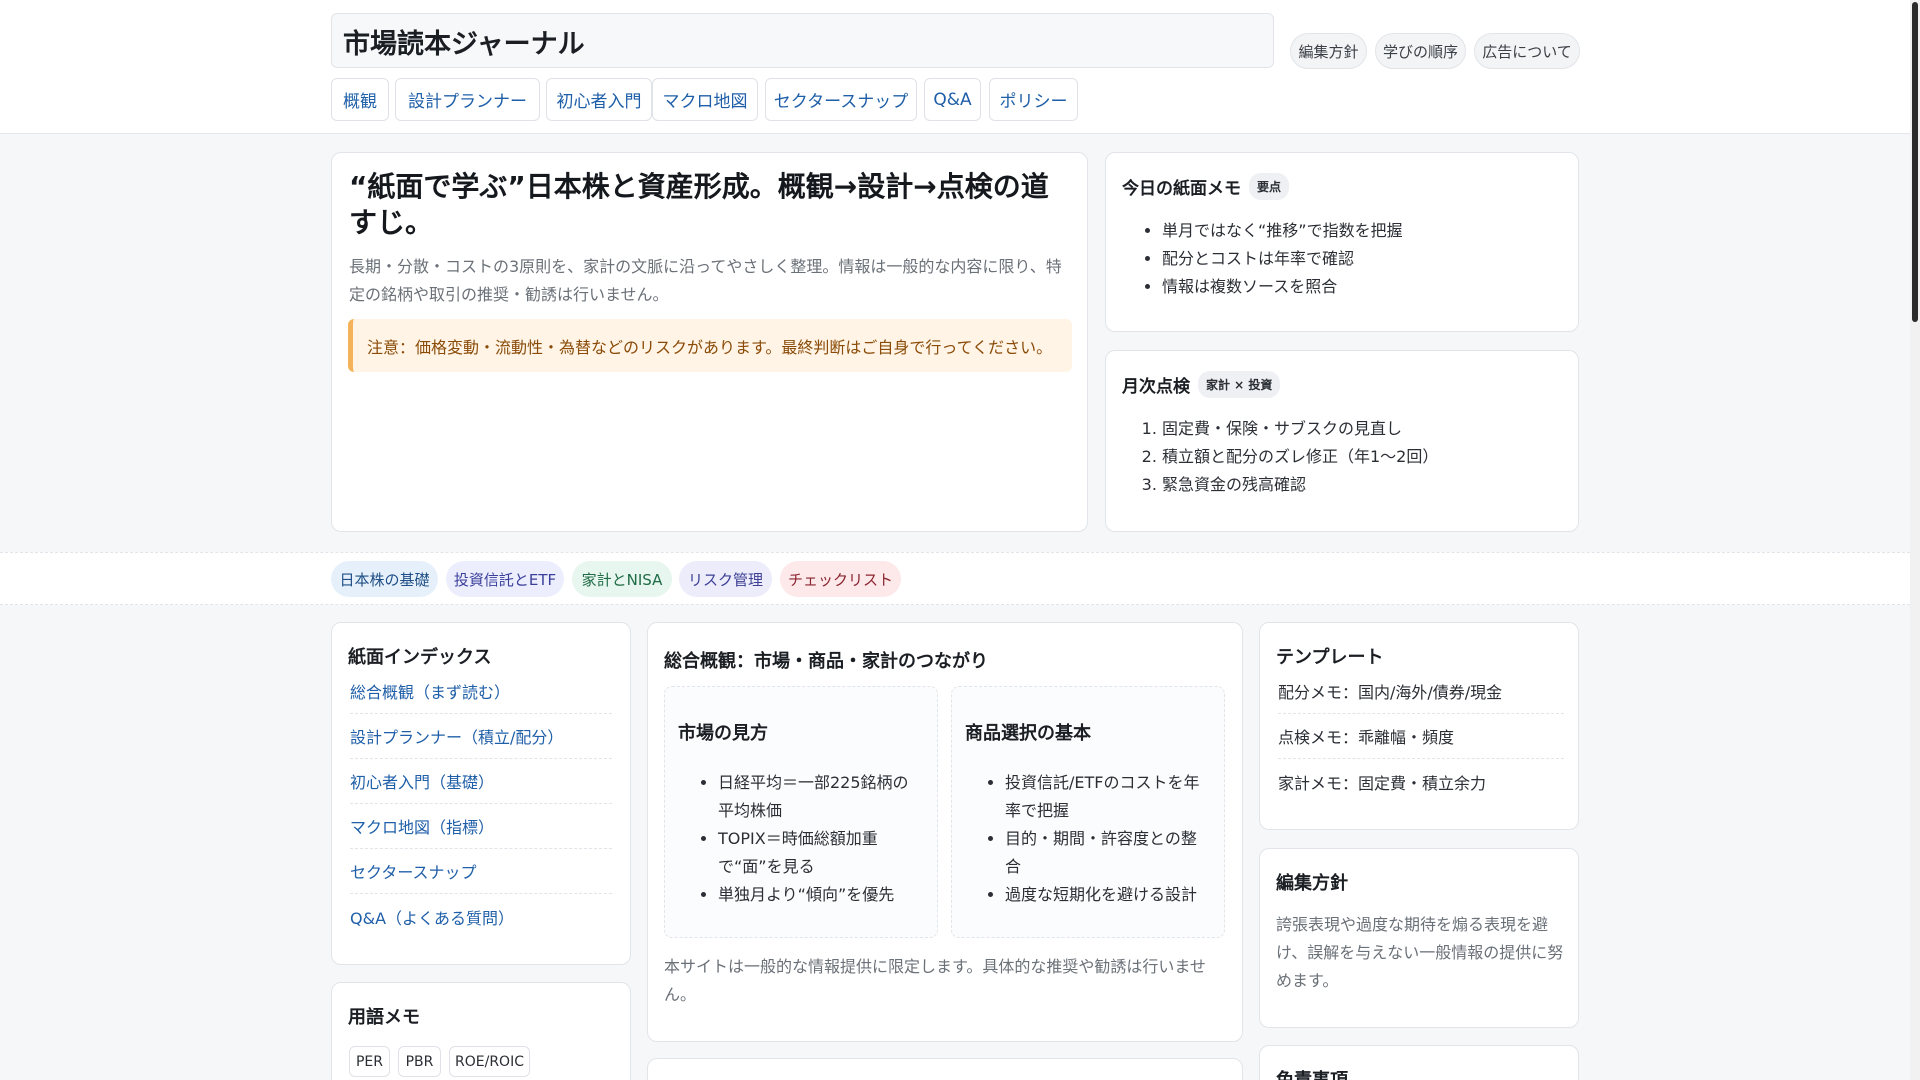 This screenshot has height=1080, width=1920. What do you see at coordinates (1107, 895) in the screenshot?
I see `list-item: 過度な短期化を避ける設計` at bounding box center [1107, 895].